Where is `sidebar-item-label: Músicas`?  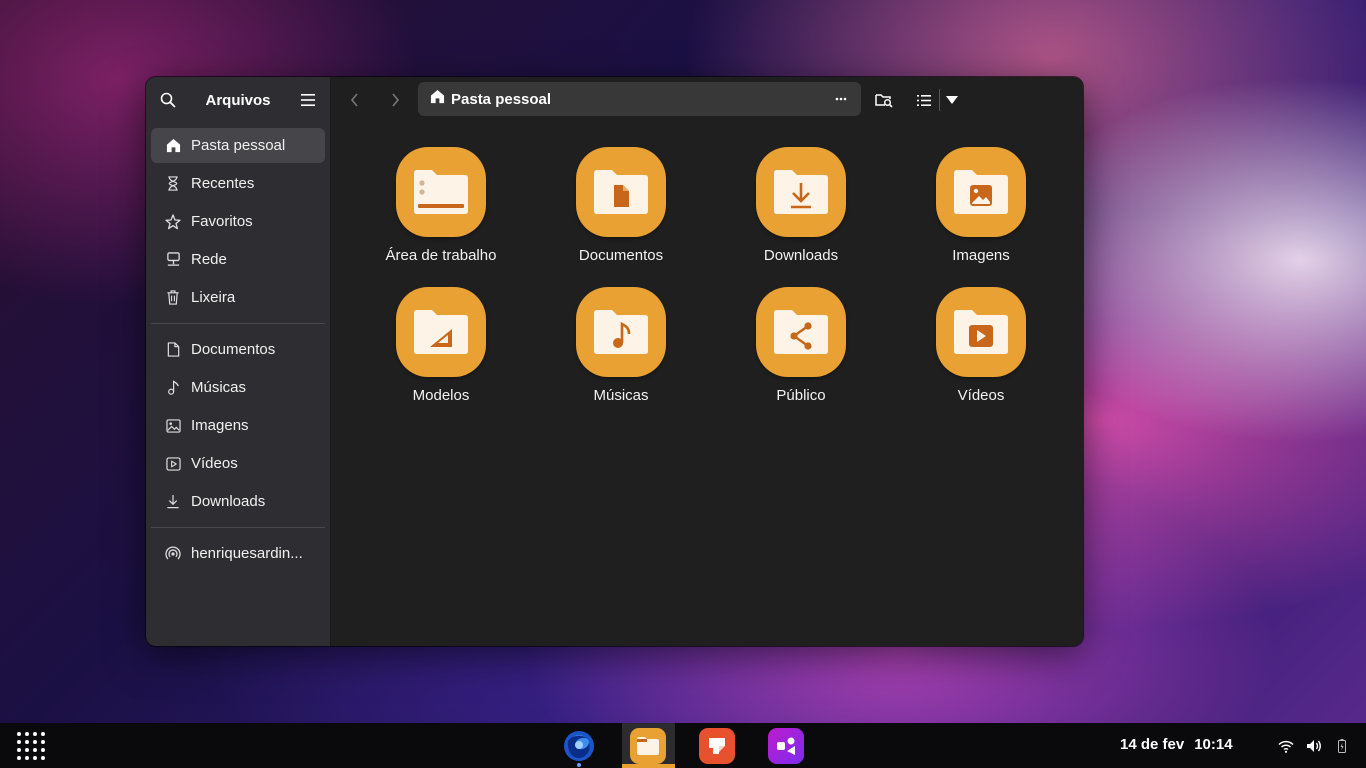
sidebar-item-label: Músicas is located at coordinates (219, 387).